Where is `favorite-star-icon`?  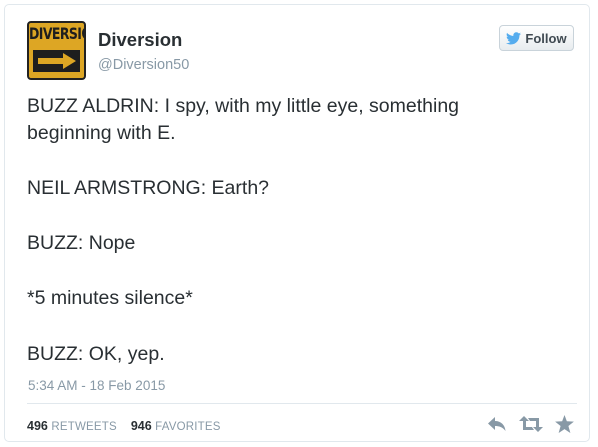
favorite-star-icon is located at coordinates (564, 426).